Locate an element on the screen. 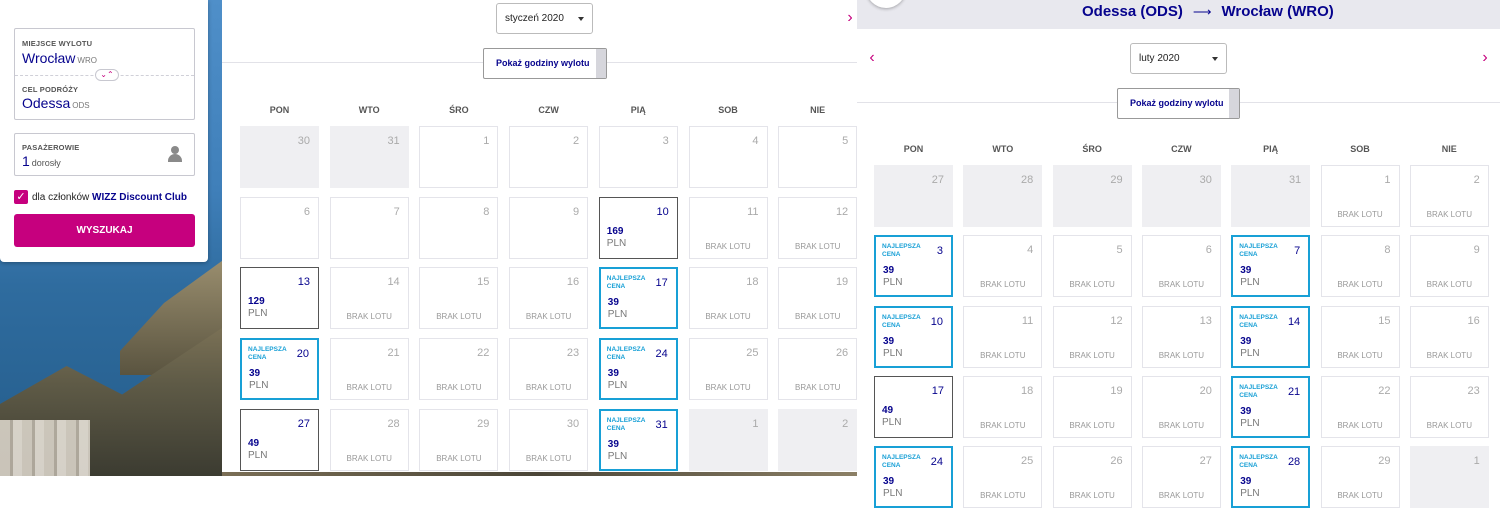 The image size is (1500, 508). calendar-day-cell: 6 is located at coordinates (279, 227).